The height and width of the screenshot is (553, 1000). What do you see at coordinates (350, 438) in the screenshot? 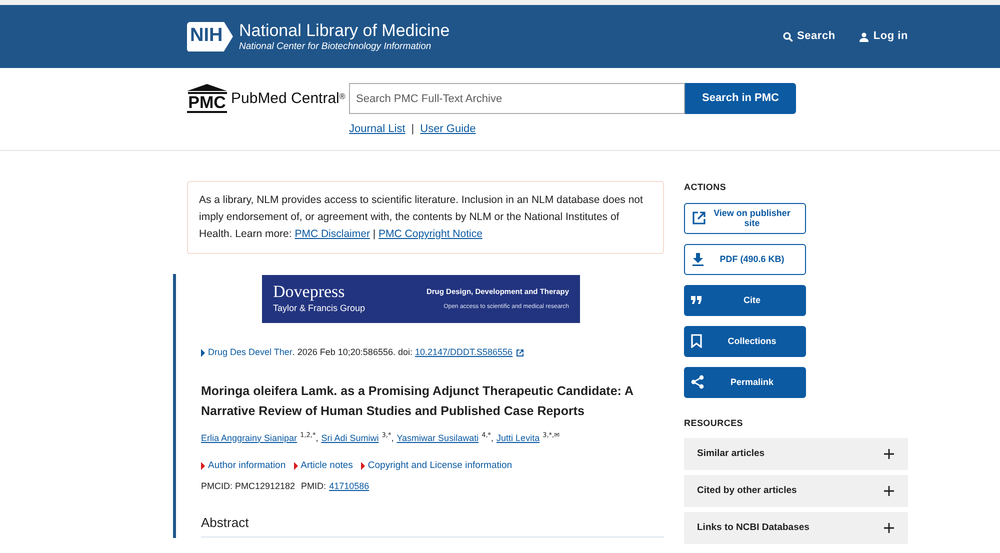
I see `author-link: Sri Adi Sumiwi` at bounding box center [350, 438].